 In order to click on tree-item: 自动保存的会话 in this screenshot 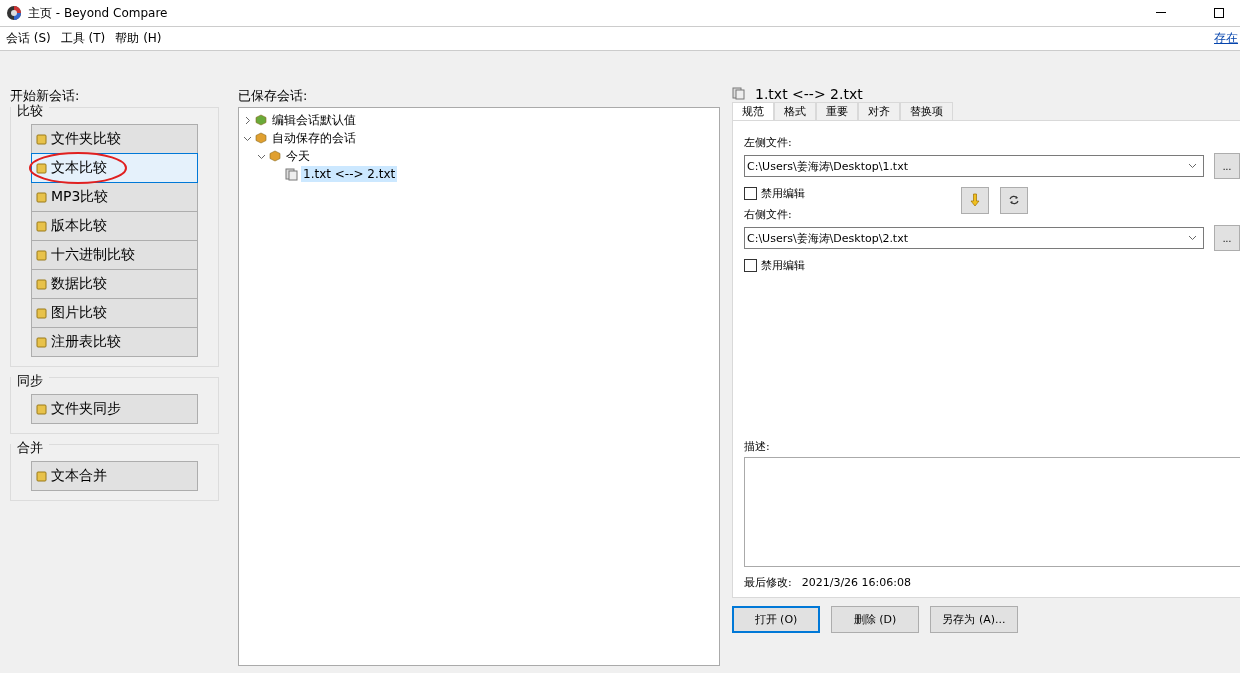, I will do `click(314, 138)`.